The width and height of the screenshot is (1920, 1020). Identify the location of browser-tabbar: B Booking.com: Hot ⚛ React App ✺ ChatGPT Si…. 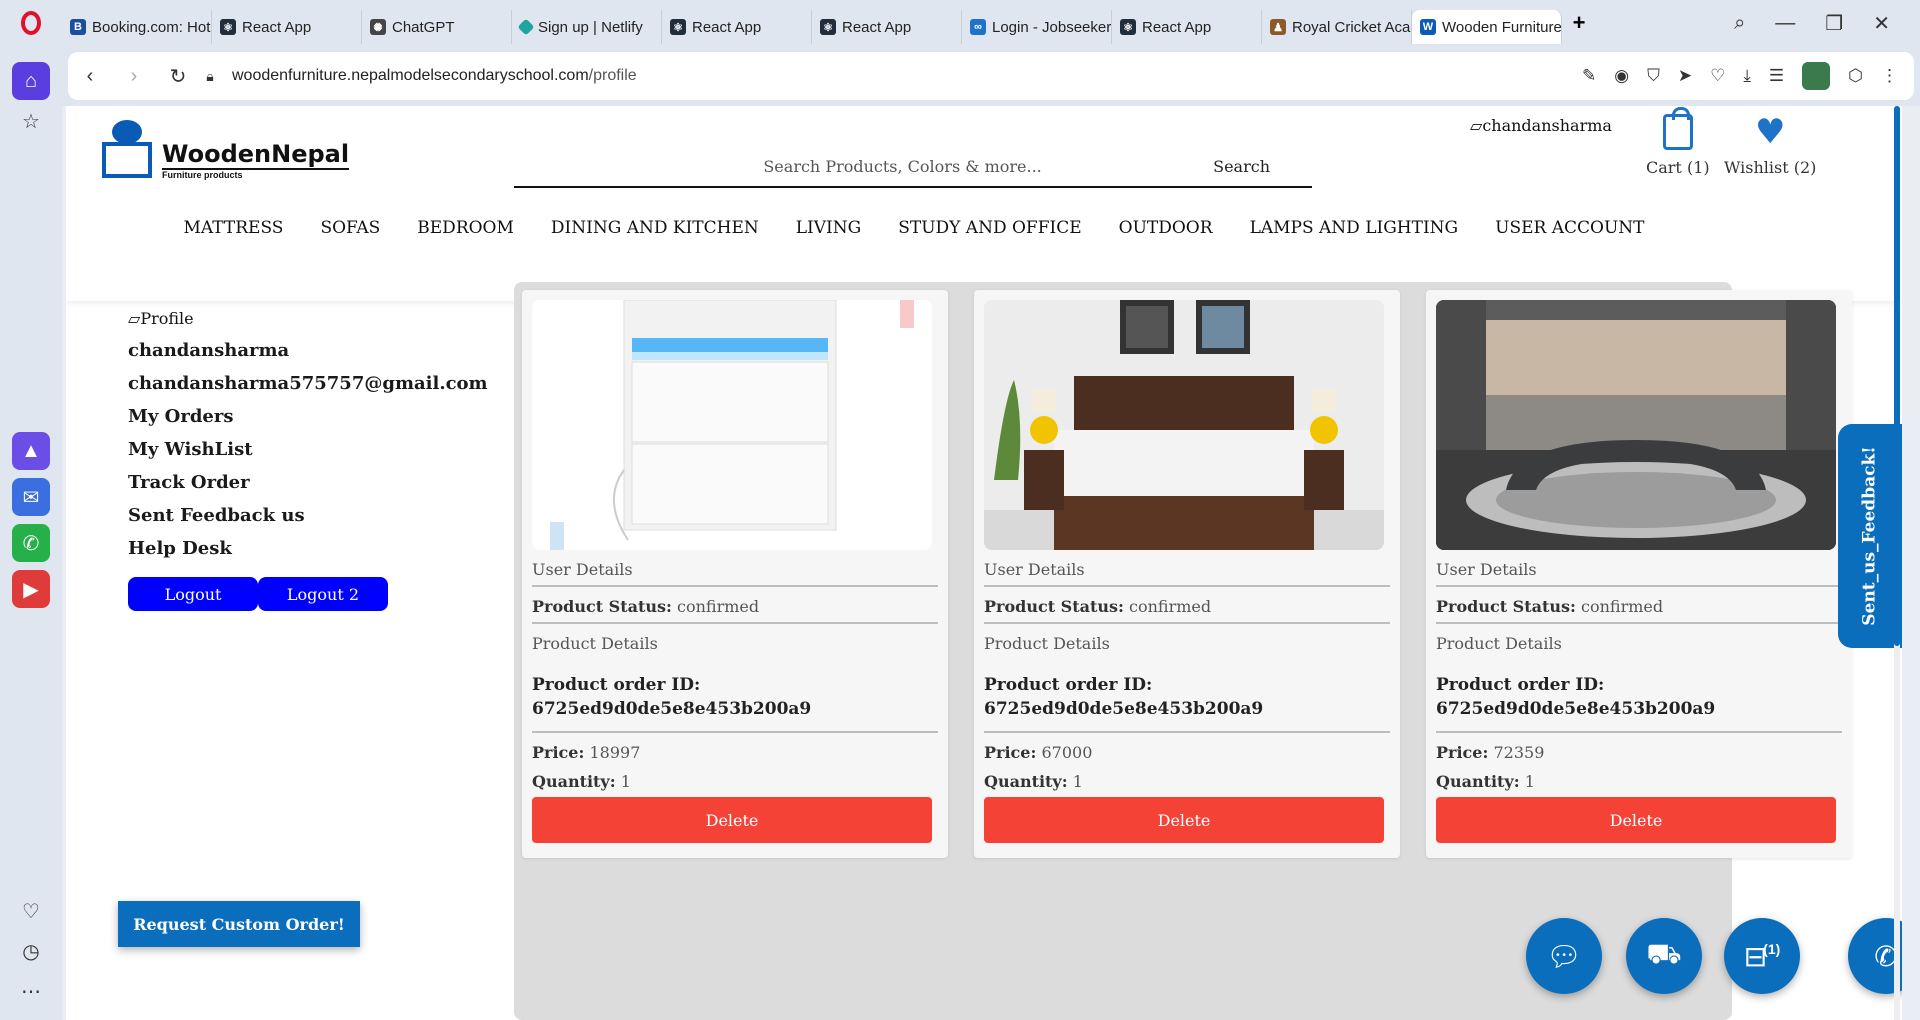
(960, 23).